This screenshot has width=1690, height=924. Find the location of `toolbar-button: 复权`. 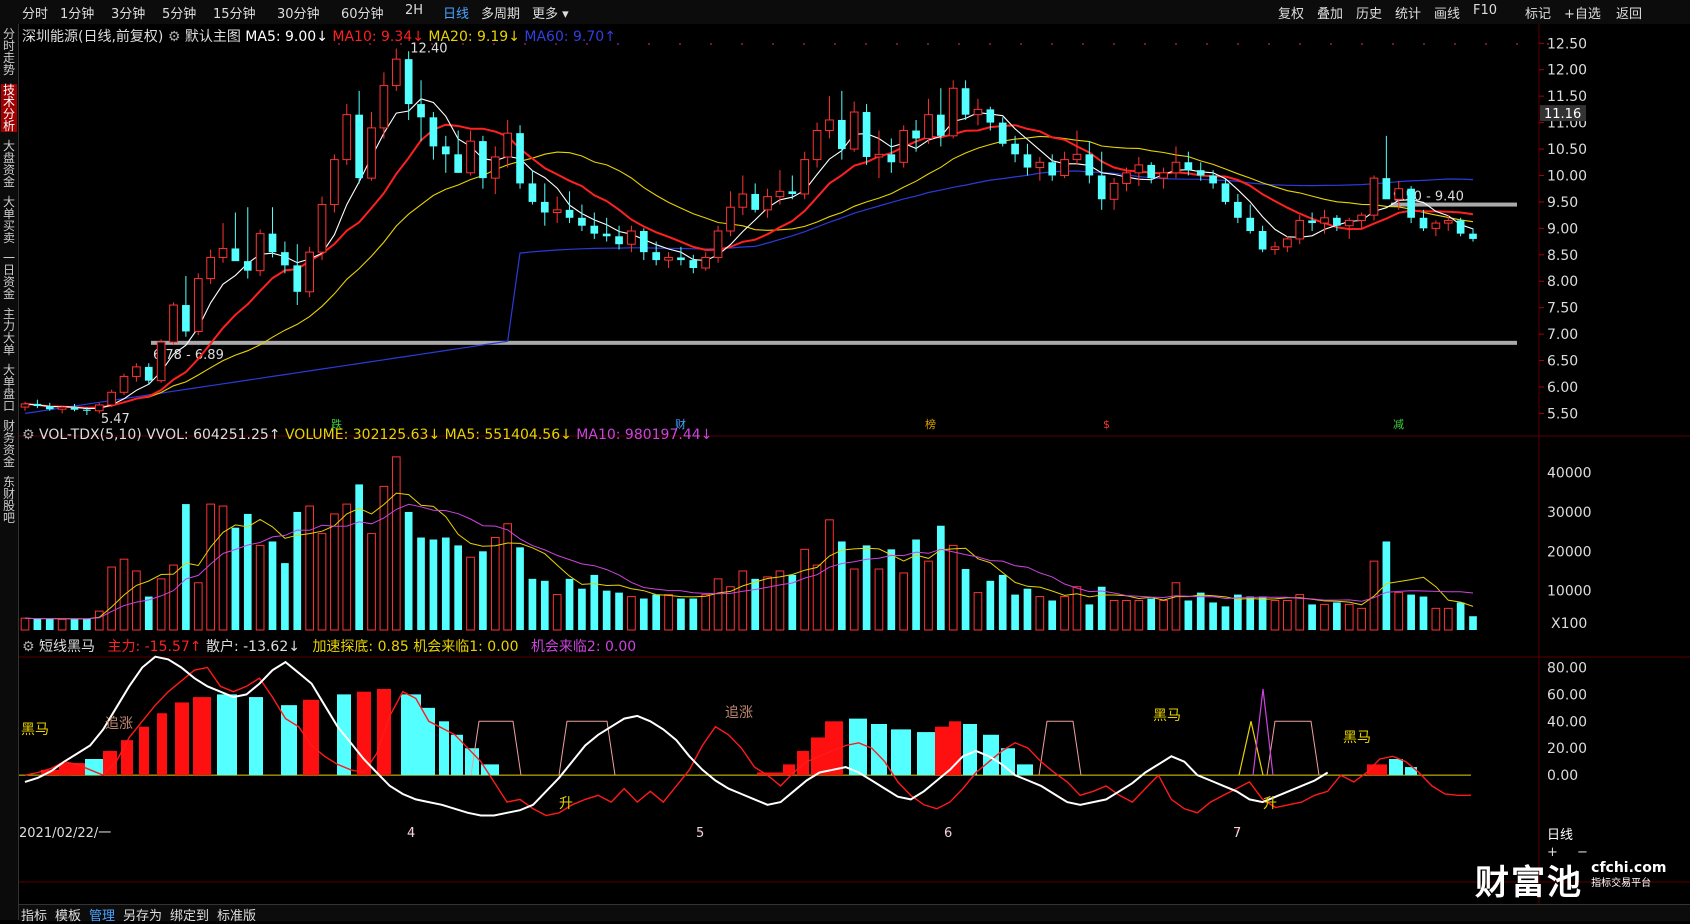

toolbar-button: 复权 is located at coordinates (1291, 12).